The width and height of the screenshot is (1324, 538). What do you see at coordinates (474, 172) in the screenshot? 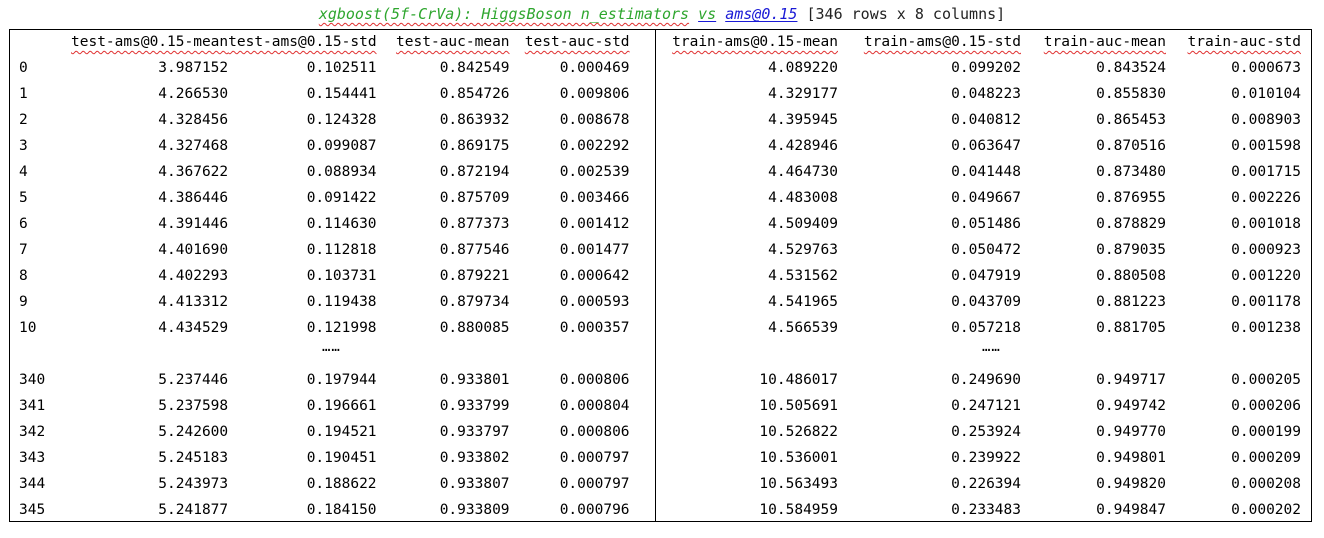
I see `table-cell: 0.872194` at bounding box center [474, 172].